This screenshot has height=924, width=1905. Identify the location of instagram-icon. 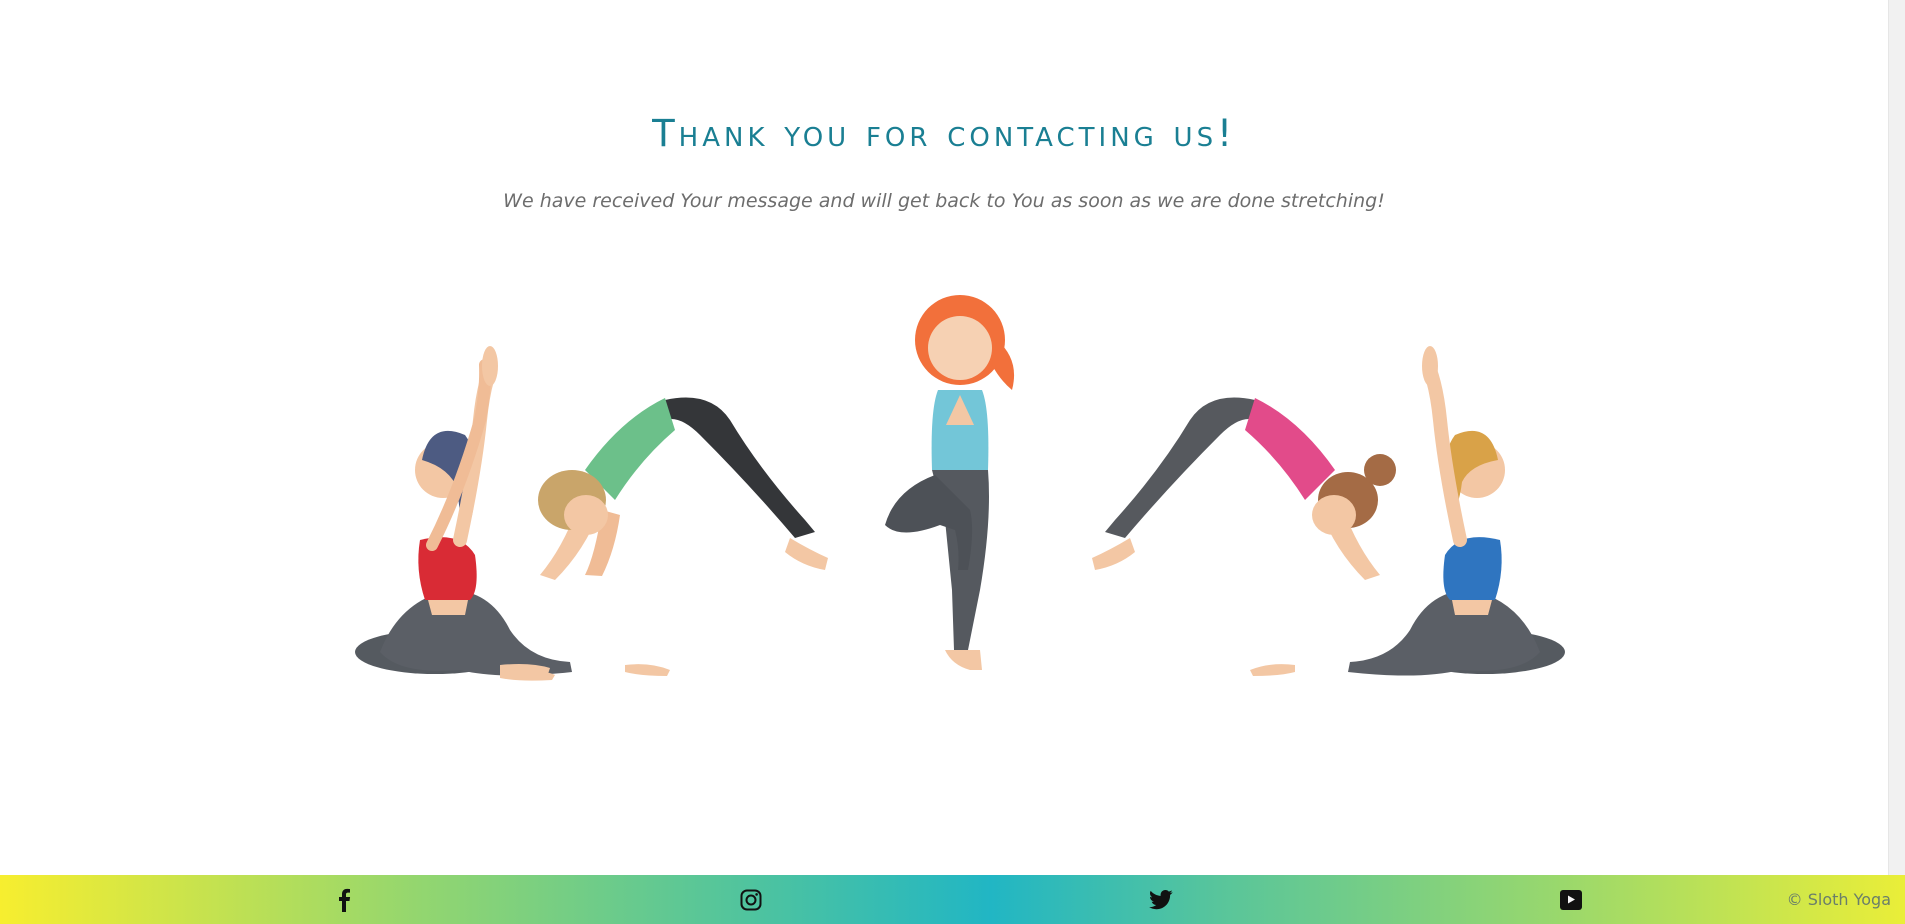
(751, 900).